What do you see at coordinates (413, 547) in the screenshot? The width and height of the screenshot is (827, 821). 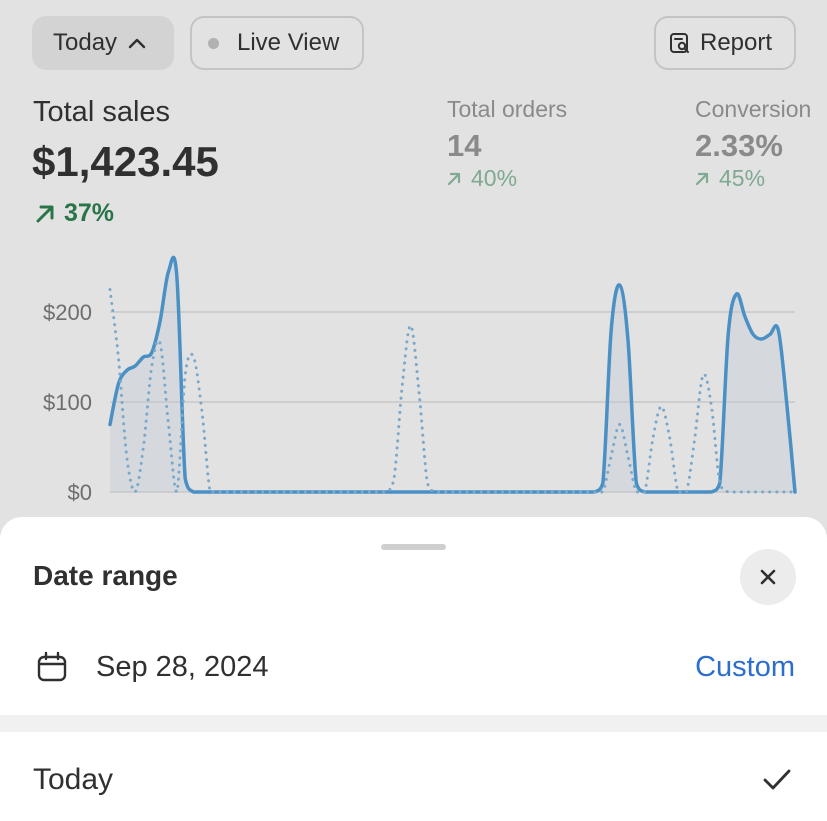 I see `sheet-drag-handle` at bounding box center [413, 547].